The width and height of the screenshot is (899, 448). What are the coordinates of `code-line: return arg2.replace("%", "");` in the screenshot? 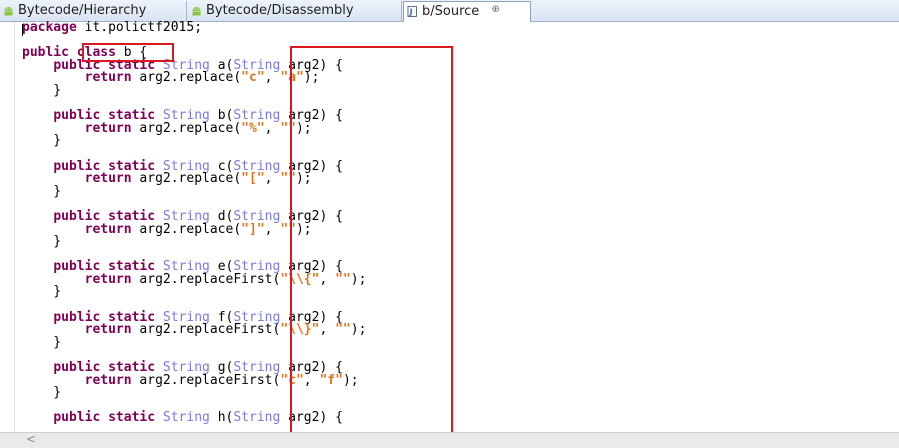 It's located at (167, 128).